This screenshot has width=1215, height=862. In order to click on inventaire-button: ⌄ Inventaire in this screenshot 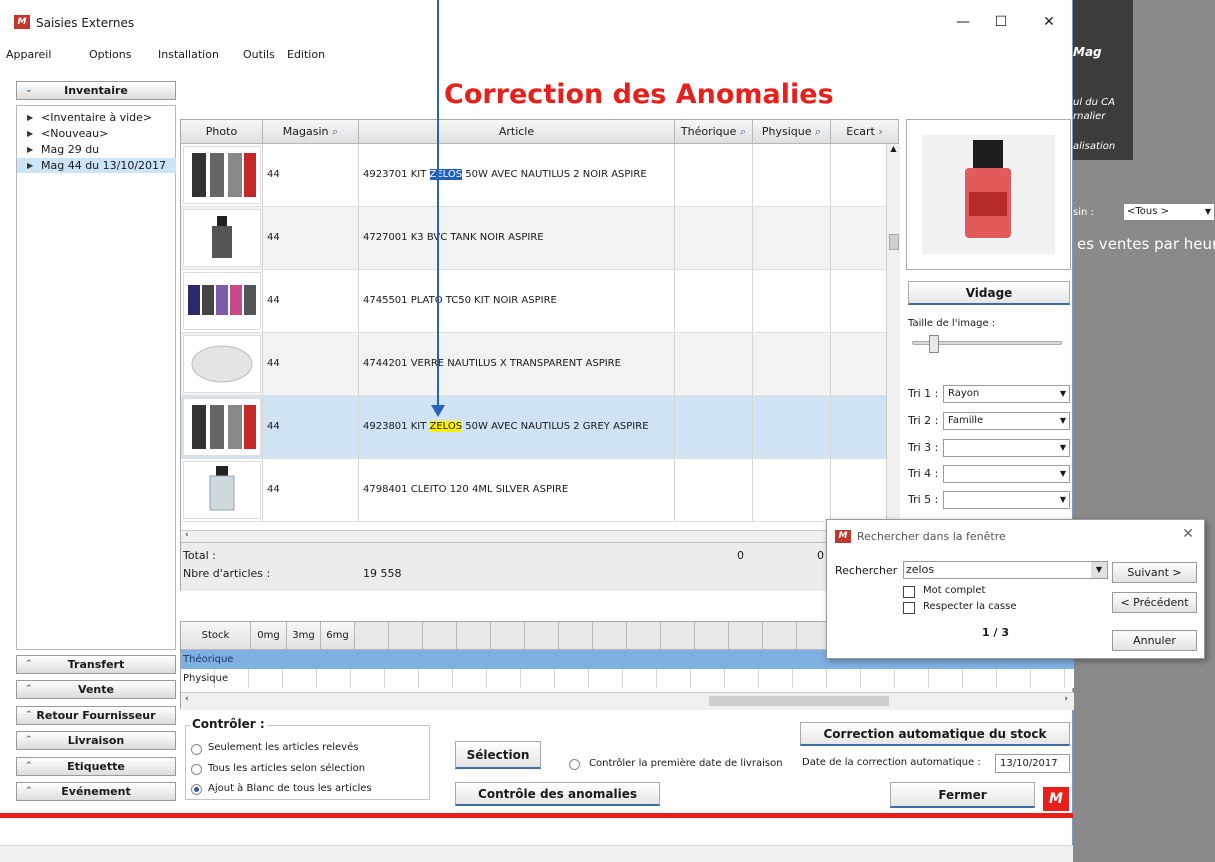, I will do `click(96, 90)`.